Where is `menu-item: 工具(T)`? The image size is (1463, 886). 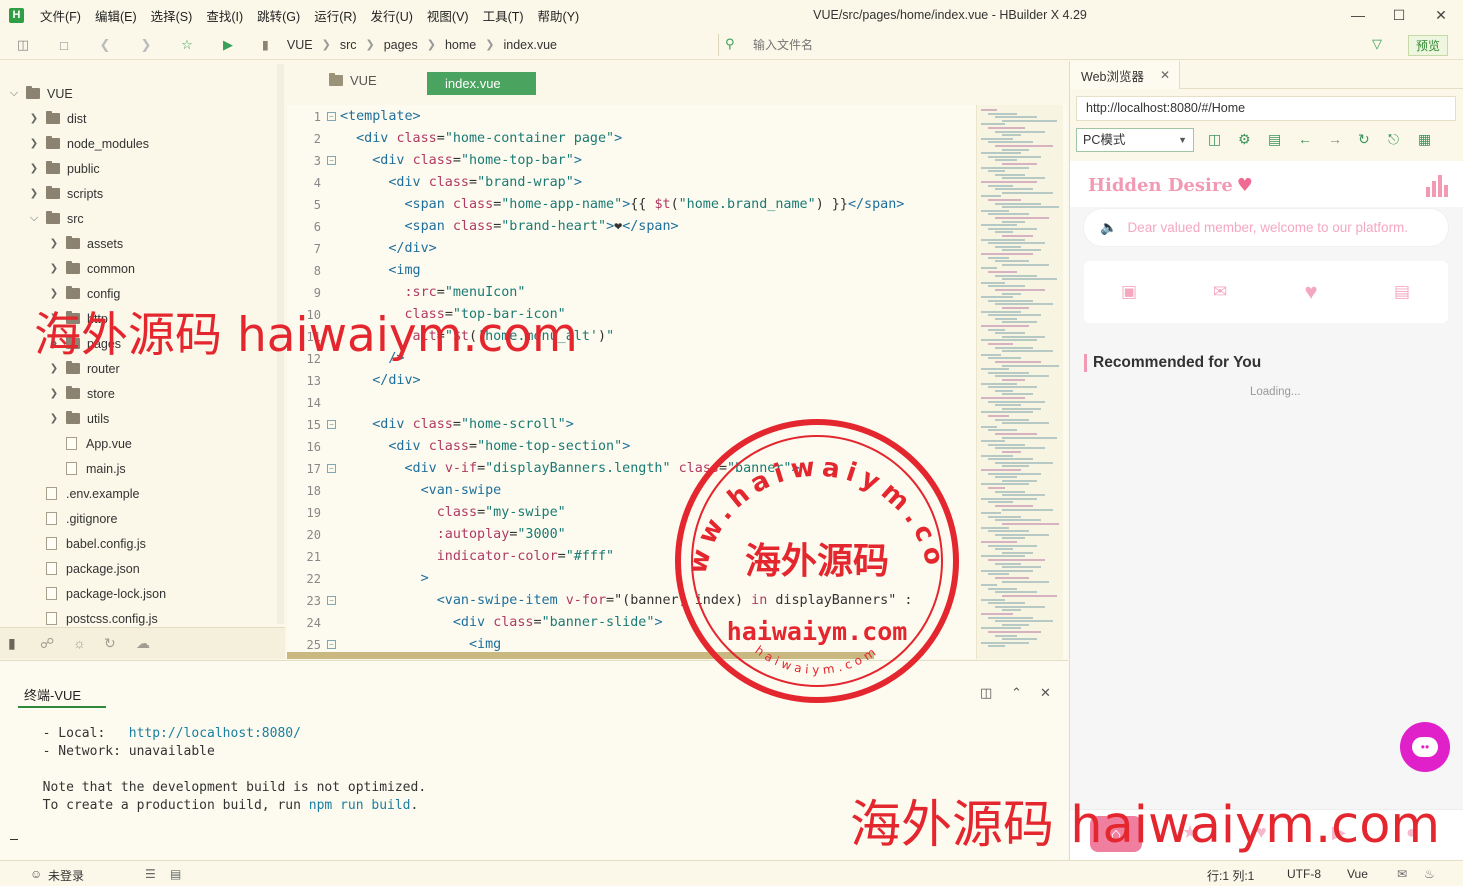 menu-item: 工具(T) is located at coordinates (503, 15).